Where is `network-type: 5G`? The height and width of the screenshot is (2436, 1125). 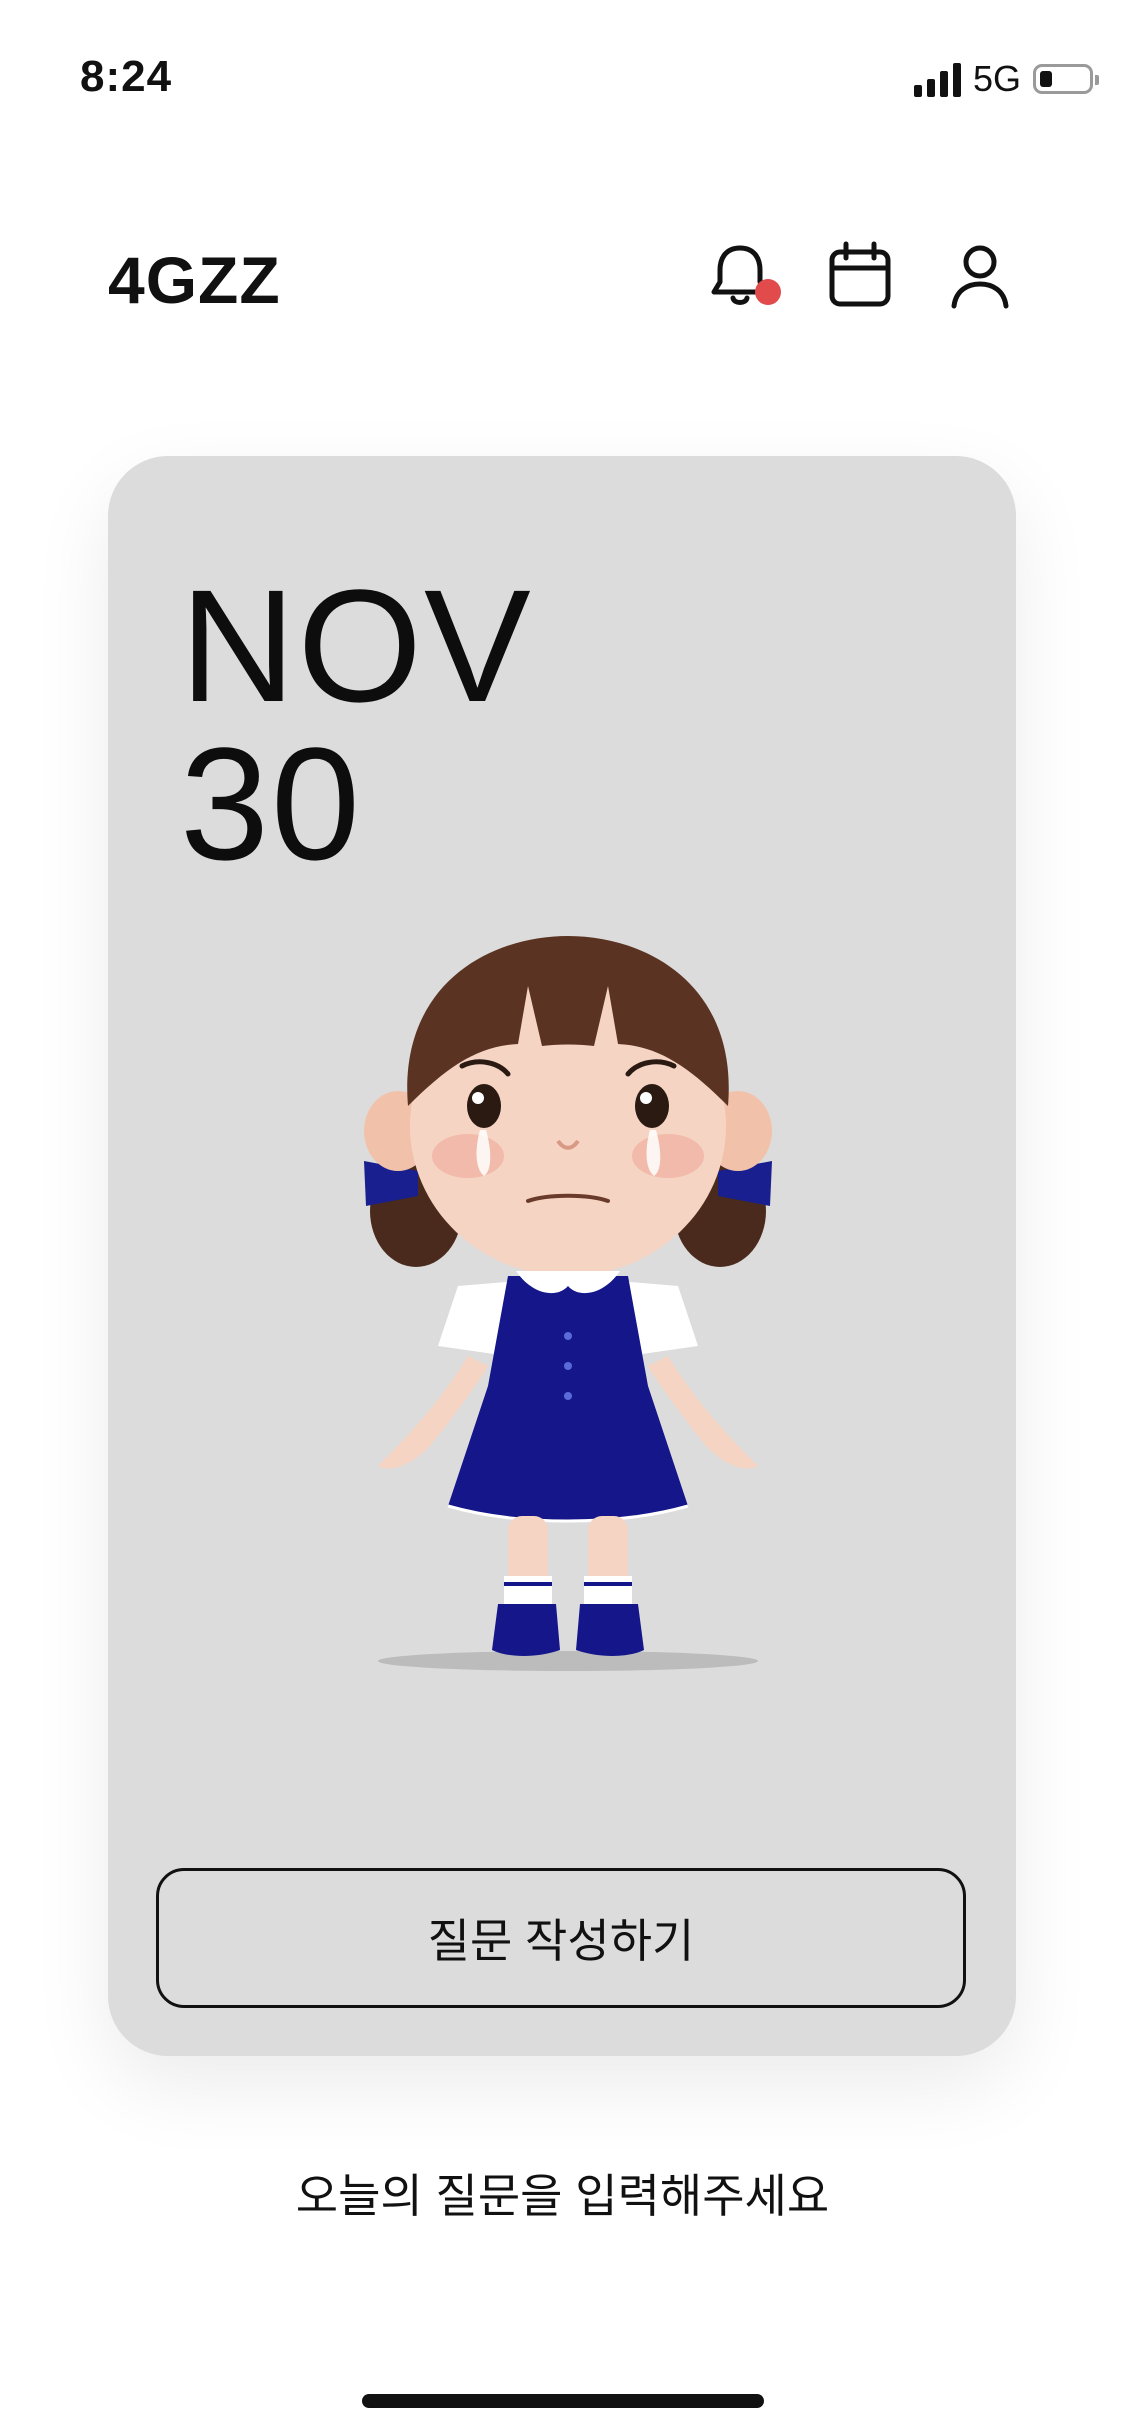
network-type: 5G is located at coordinates (996, 78).